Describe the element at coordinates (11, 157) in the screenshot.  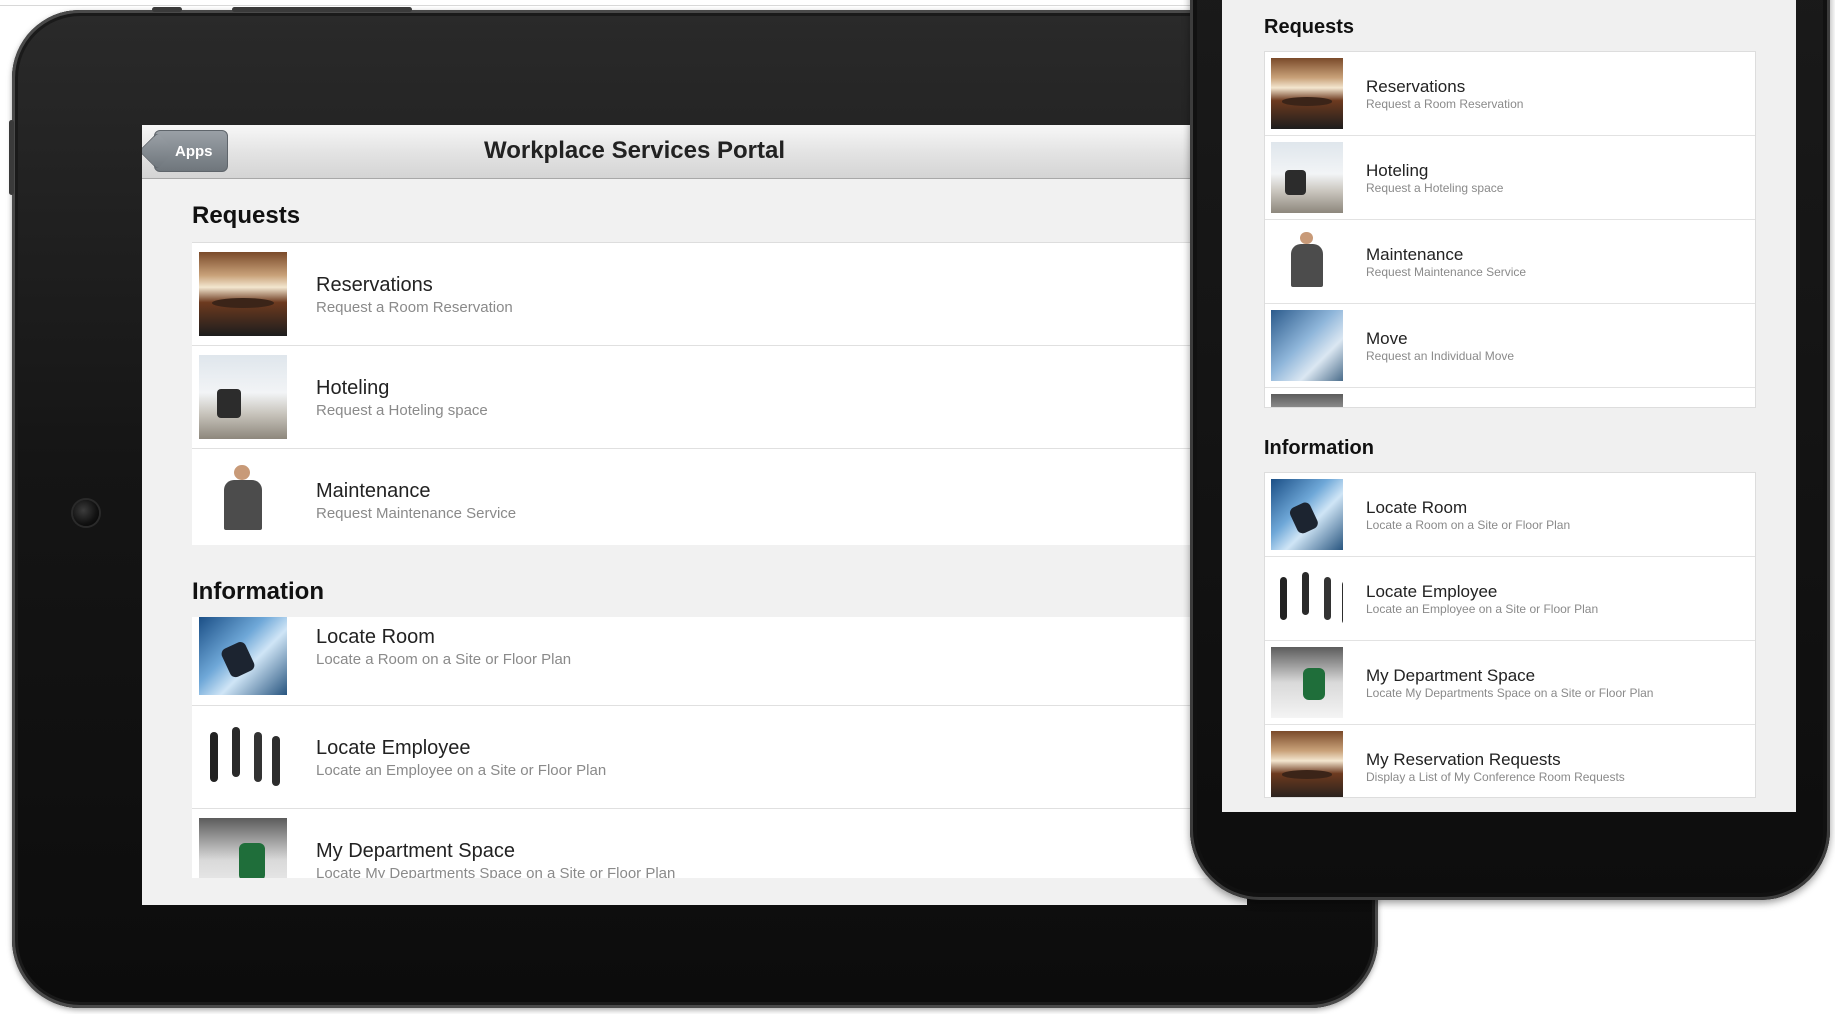
I see `tablet-side-button` at that location.